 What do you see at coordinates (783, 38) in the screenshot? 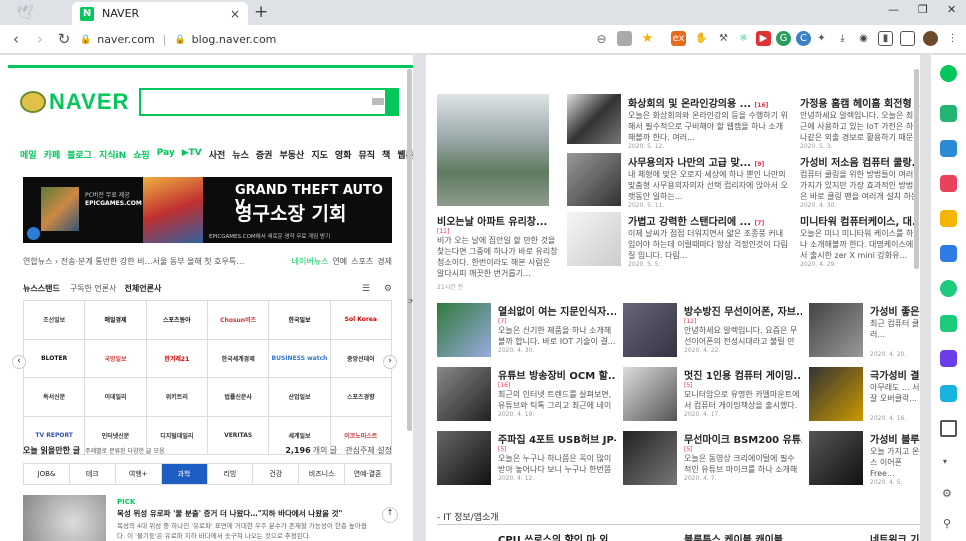
I see `ext-g-icon: G` at bounding box center [783, 38].